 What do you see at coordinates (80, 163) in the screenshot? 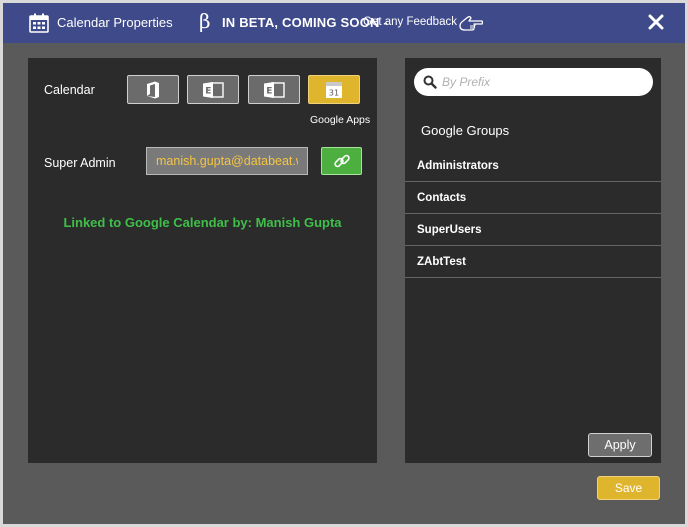
I see `super-admin-label: Super Admin` at bounding box center [80, 163].